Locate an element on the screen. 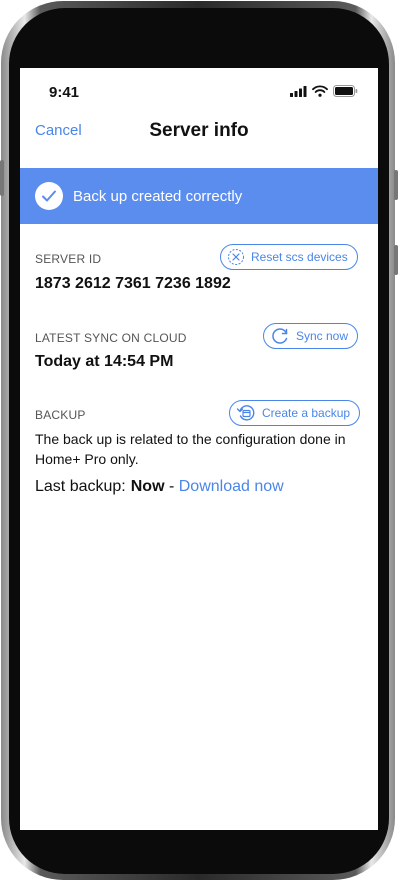 The width and height of the screenshot is (398, 883). server-id-label: SERVER ID is located at coordinates (68, 259).